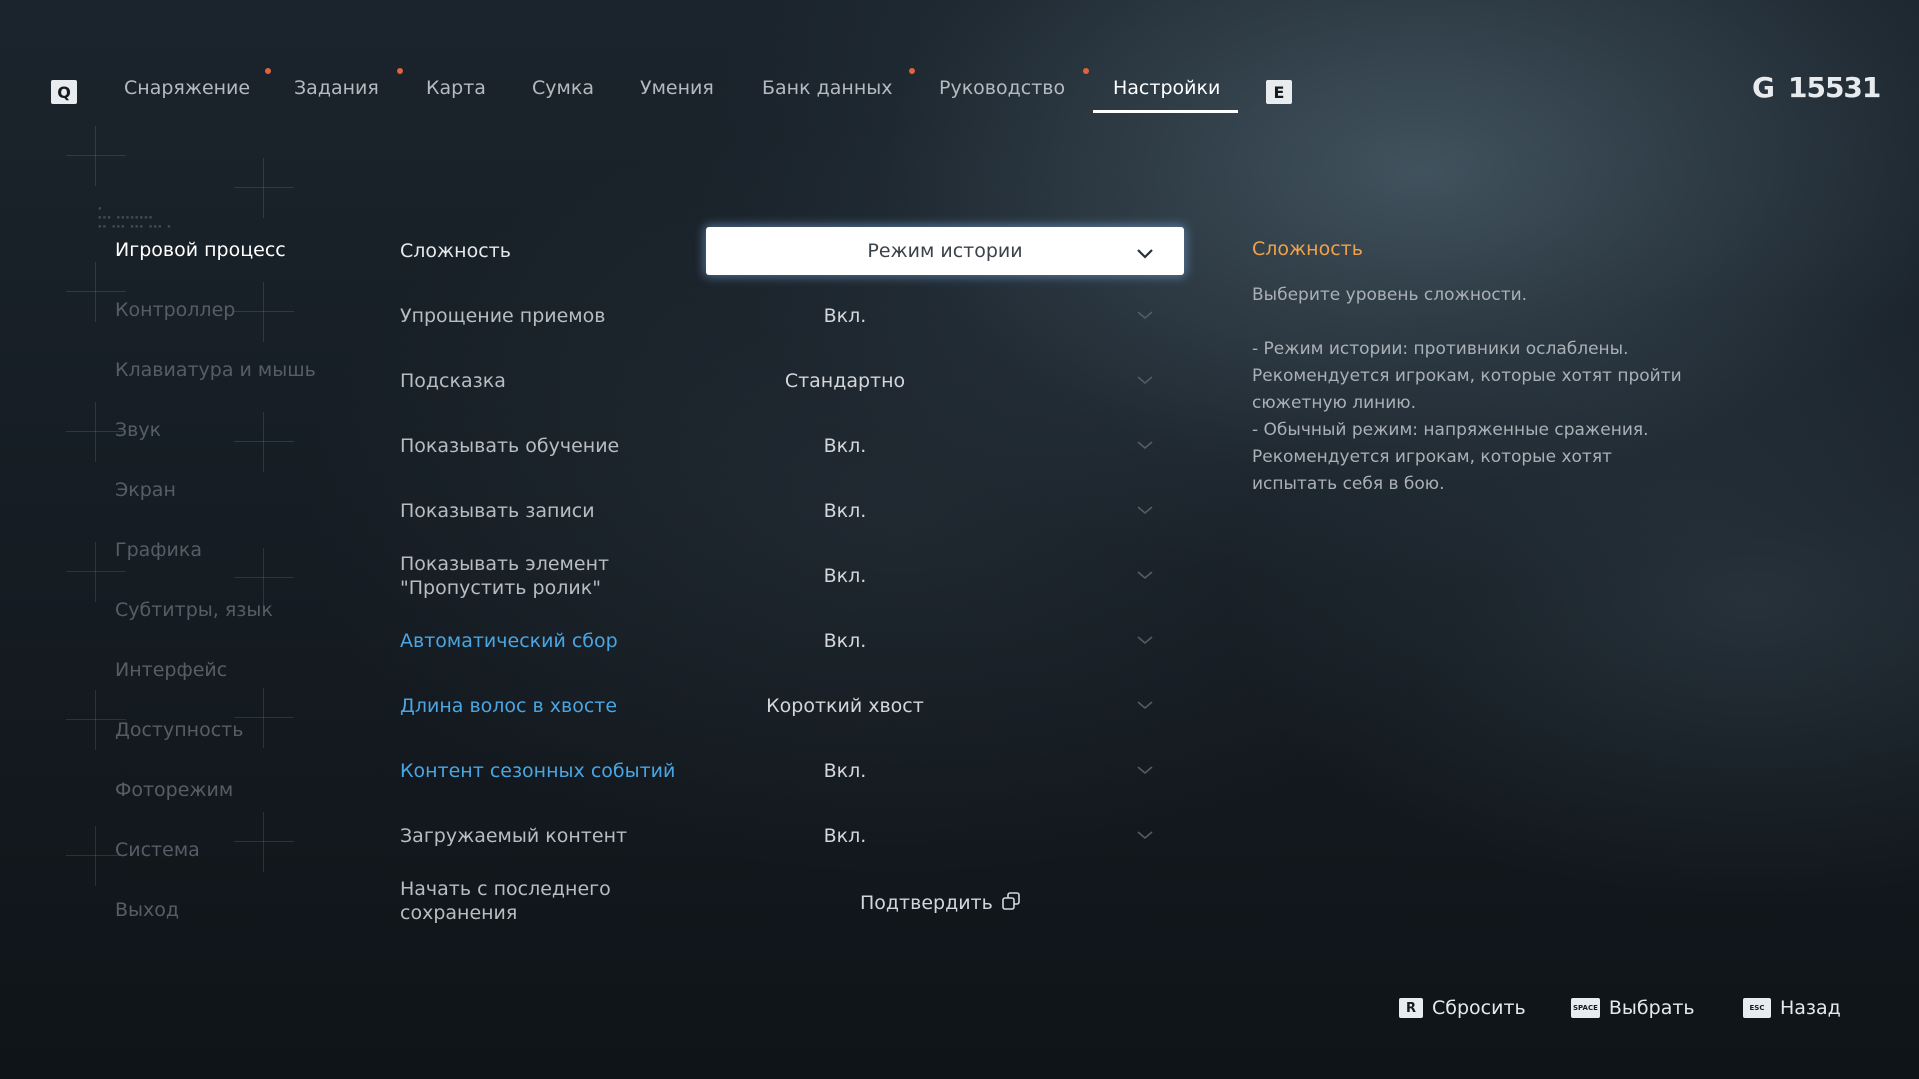 This screenshot has width=1919, height=1079. Describe the element at coordinates (514, 836) in the screenshot. I see `setting-label: Загружаемый контент` at that location.